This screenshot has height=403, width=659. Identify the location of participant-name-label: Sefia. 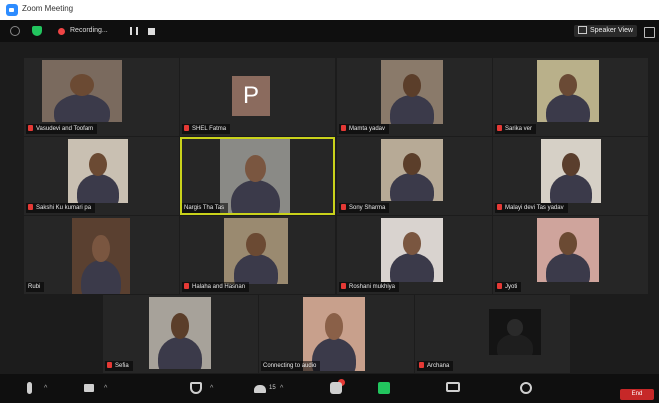
(122, 366).